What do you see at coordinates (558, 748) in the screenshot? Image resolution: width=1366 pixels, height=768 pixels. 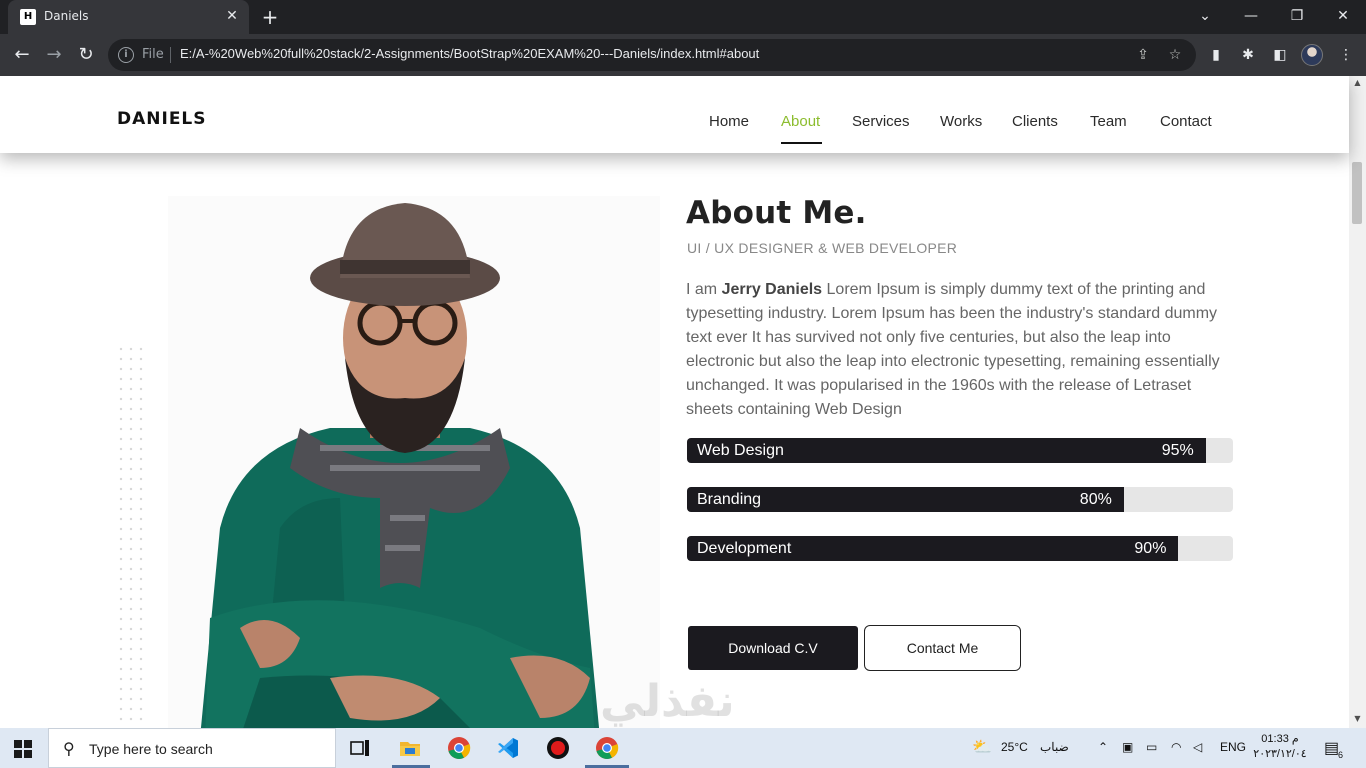 I see `recorder-icon` at bounding box center [558, 748].